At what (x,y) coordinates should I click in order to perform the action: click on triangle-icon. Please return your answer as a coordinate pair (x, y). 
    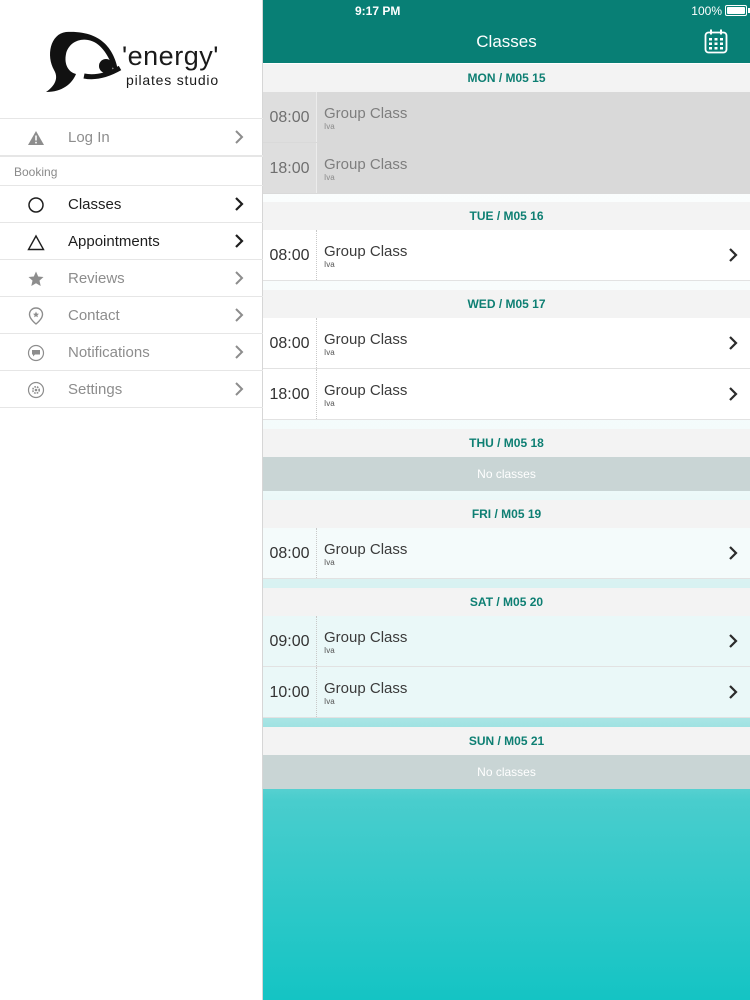
    Looking at the image, I should click on (36, 242).